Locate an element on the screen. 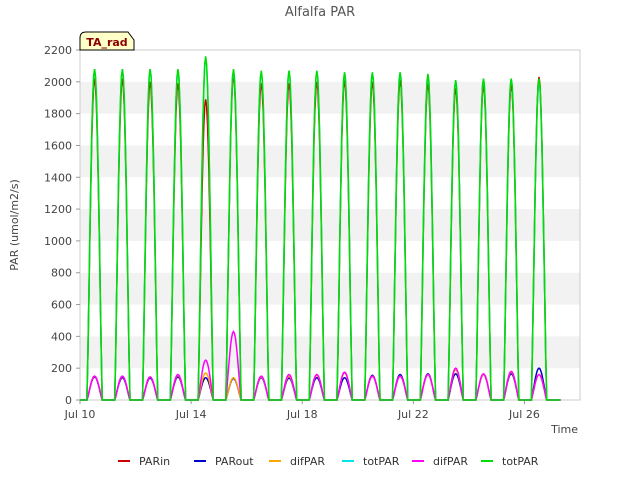 The width and height of the screenshot is (640, 480). x-axis-ticks: Jul 10 Jul 14 Jul 18 Jul 22 Jul 26 is located at coordinates (302, 410).